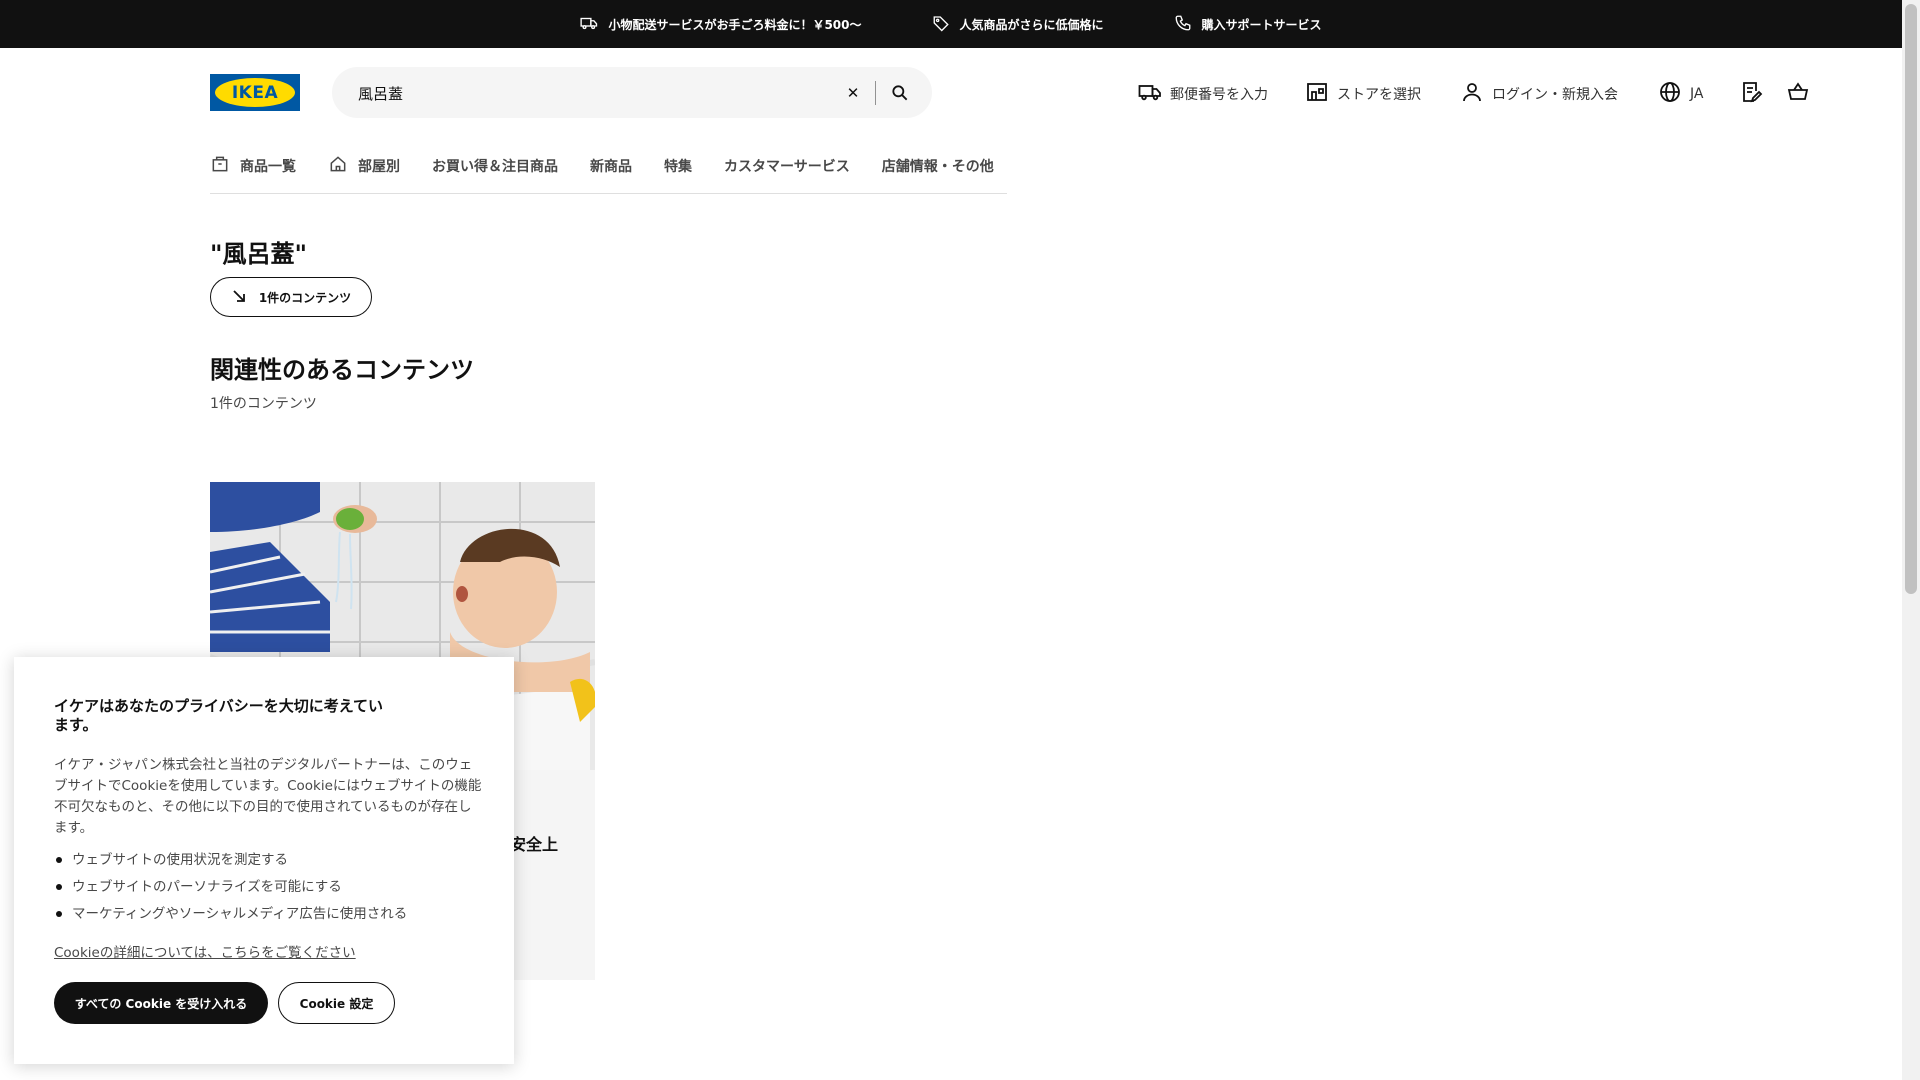  Describe the element at coordinates (853, 93) in the screenshot. I see `clear-search-icon: ✕` at that location.